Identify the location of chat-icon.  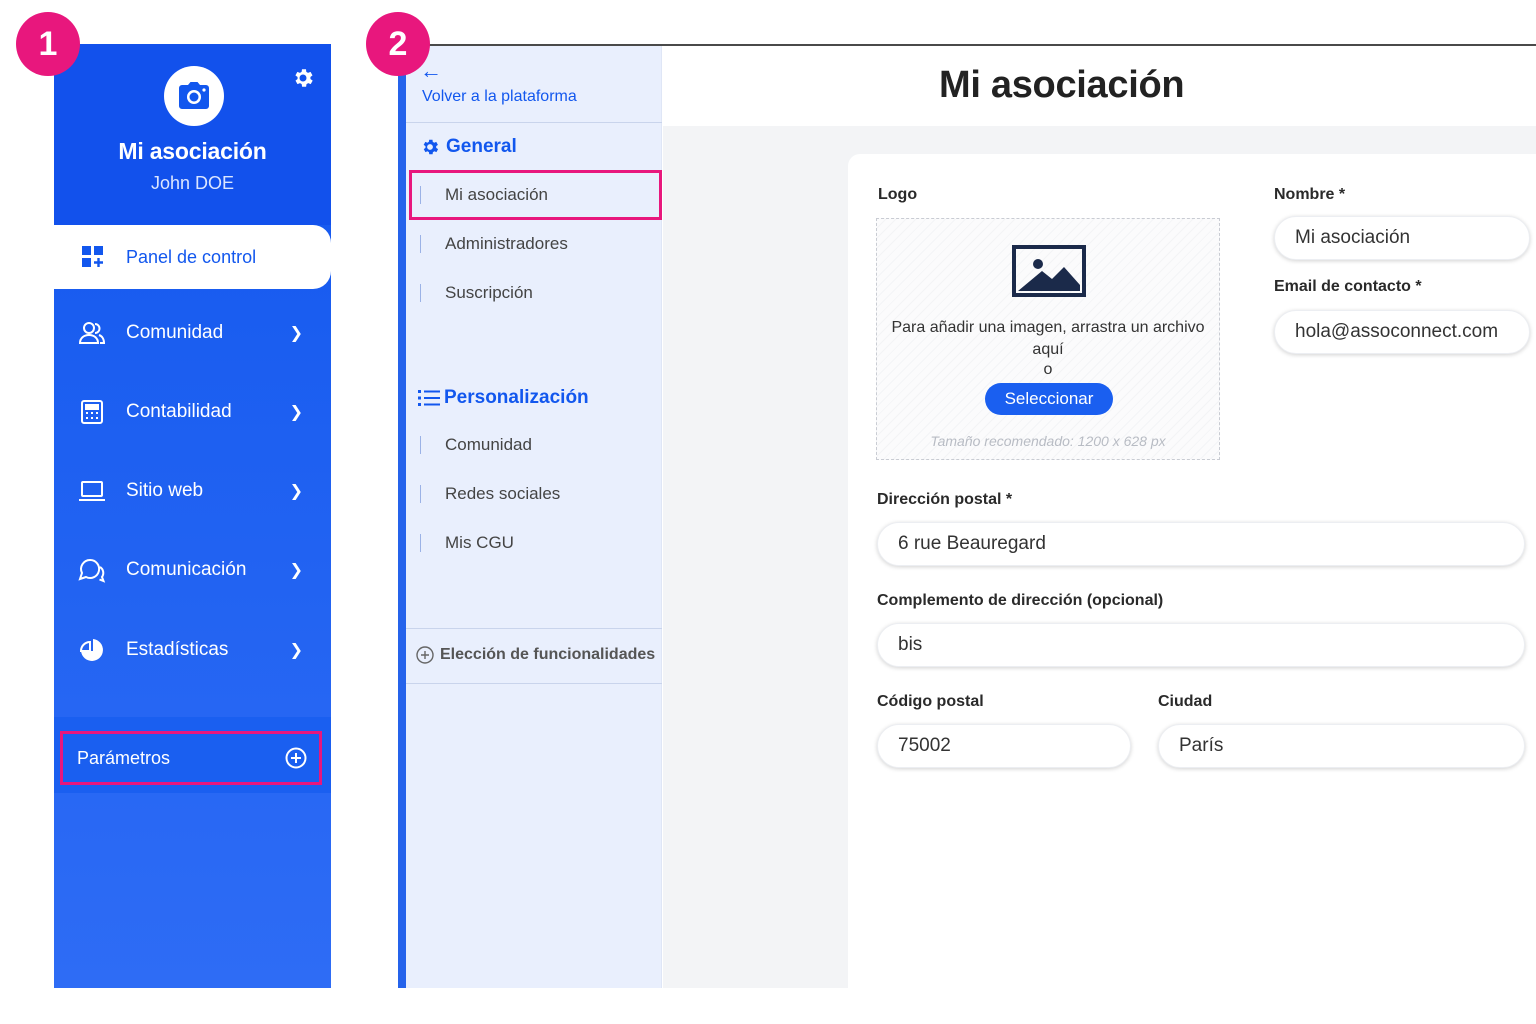
(92, 570).